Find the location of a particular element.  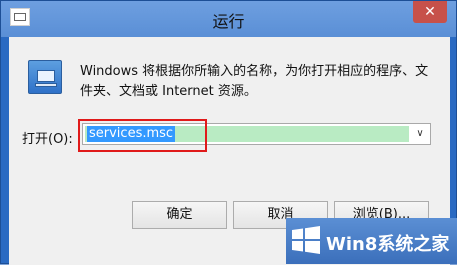

annotation-box is located at coordinates (142, 135).